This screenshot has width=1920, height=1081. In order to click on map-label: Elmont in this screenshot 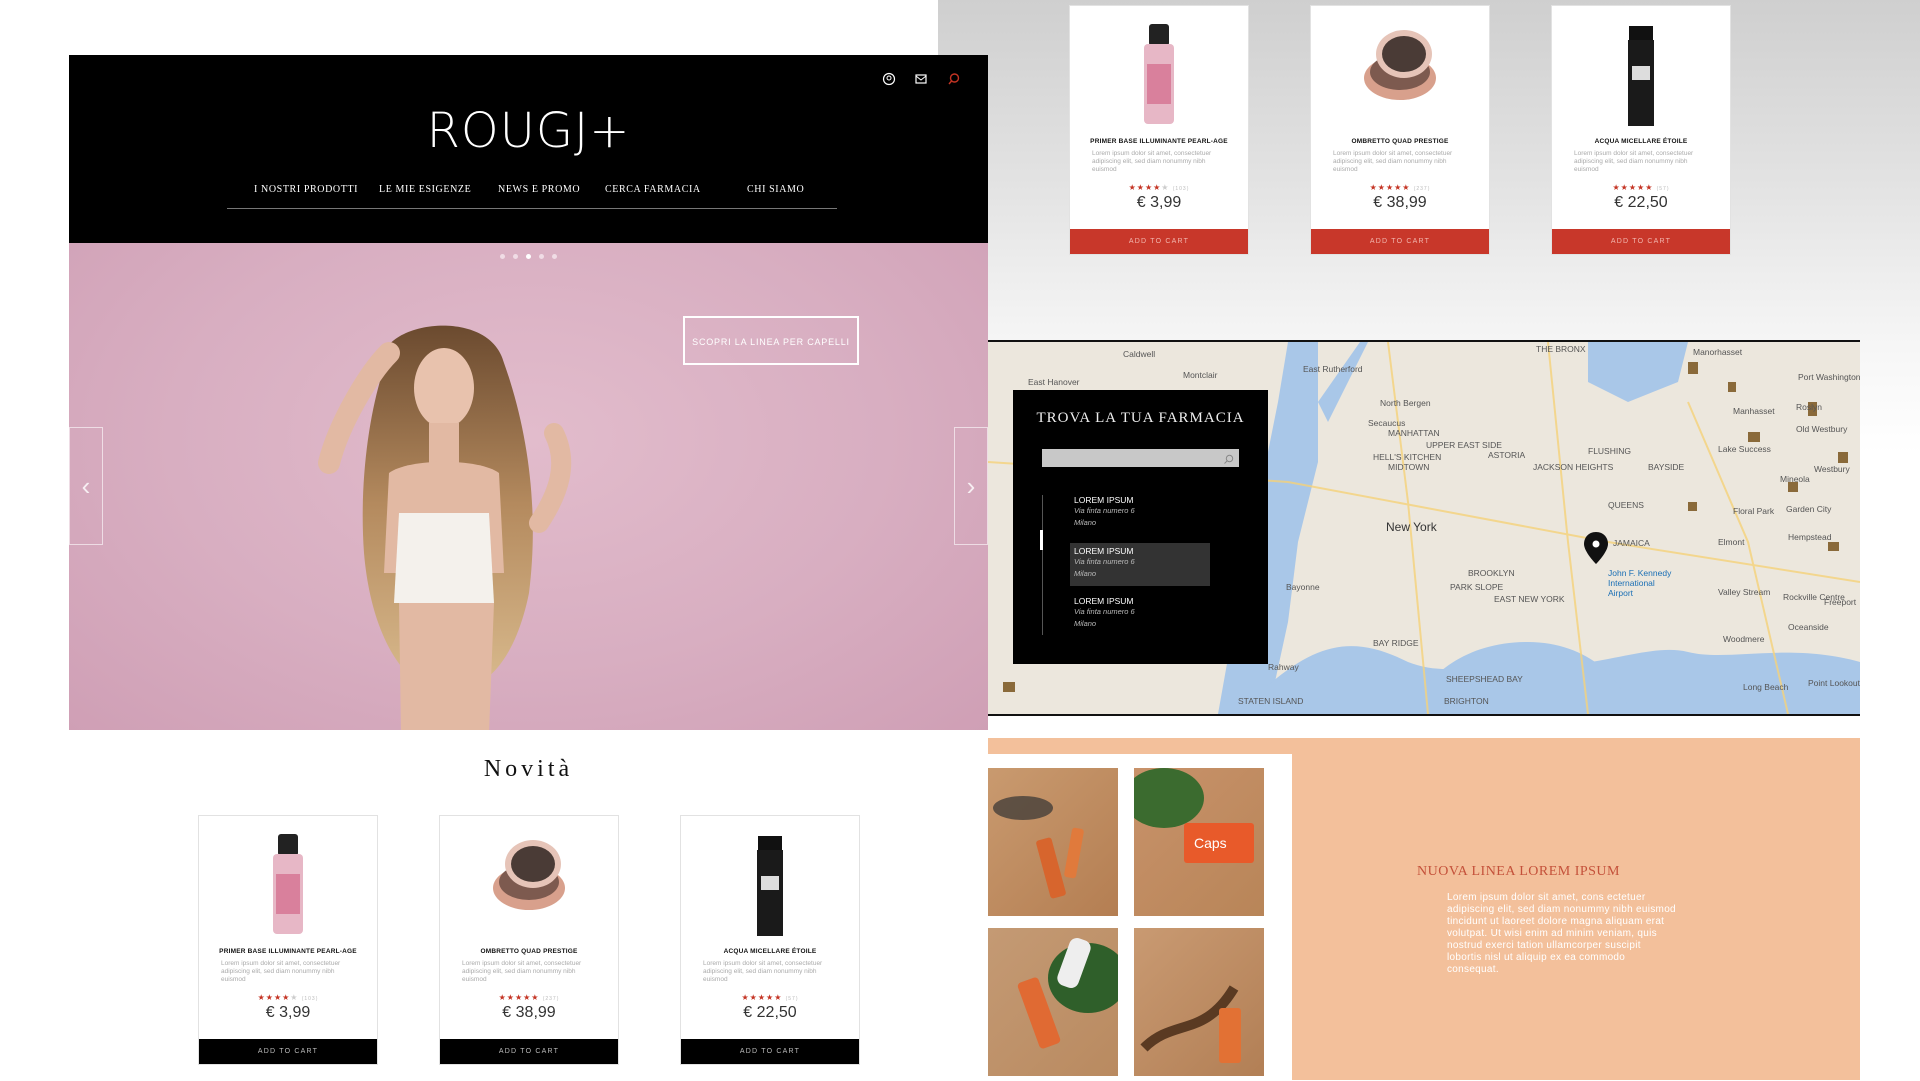, I will do `click(1731, 542)`.